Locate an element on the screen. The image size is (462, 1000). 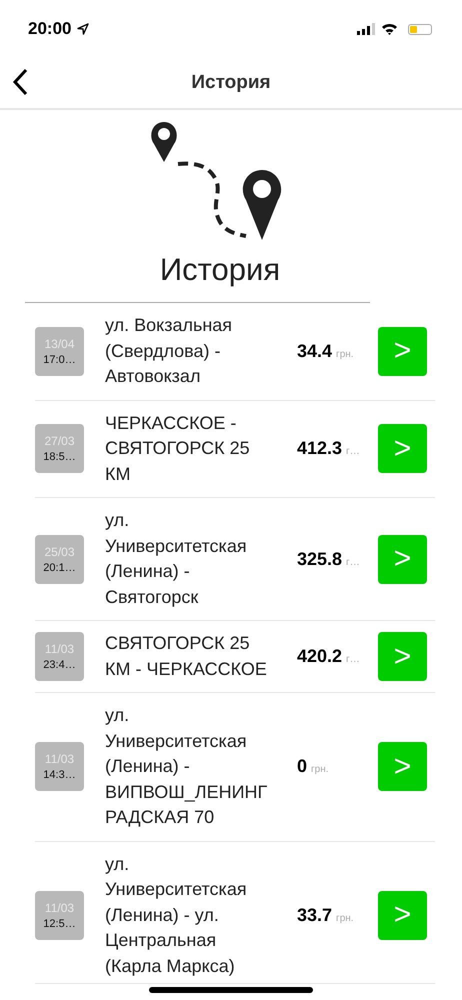
price-value: 34.4 is located at coordinates (314, 351).